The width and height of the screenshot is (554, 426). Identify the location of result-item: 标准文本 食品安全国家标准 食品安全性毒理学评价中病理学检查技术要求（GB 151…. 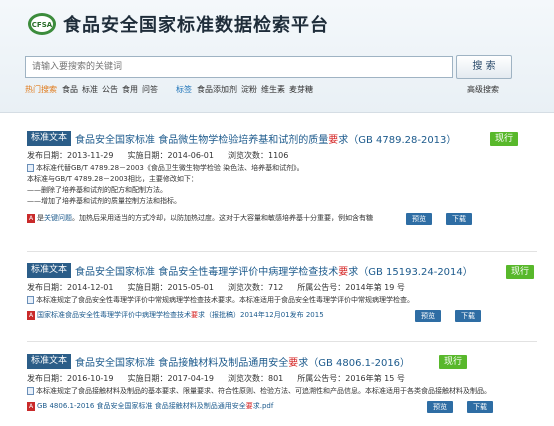
(281, 293).